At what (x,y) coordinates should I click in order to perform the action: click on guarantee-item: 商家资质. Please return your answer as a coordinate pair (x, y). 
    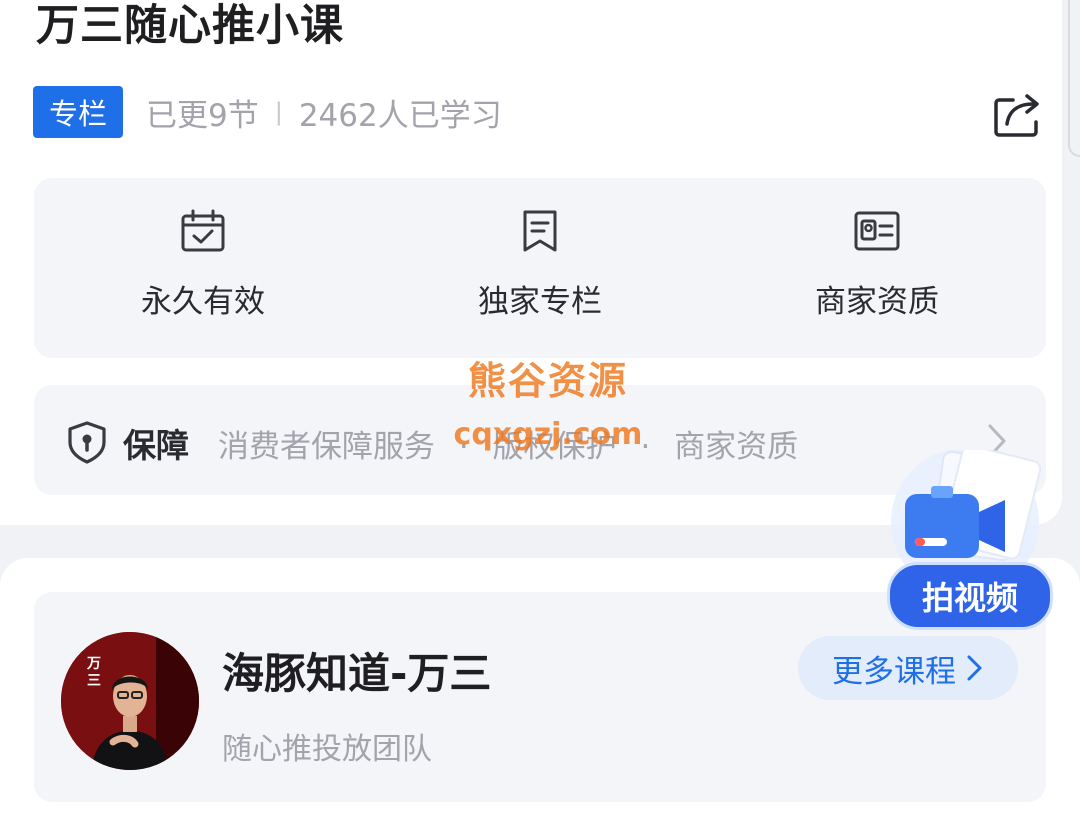
    Looking at the image, I should click on (736, 447).